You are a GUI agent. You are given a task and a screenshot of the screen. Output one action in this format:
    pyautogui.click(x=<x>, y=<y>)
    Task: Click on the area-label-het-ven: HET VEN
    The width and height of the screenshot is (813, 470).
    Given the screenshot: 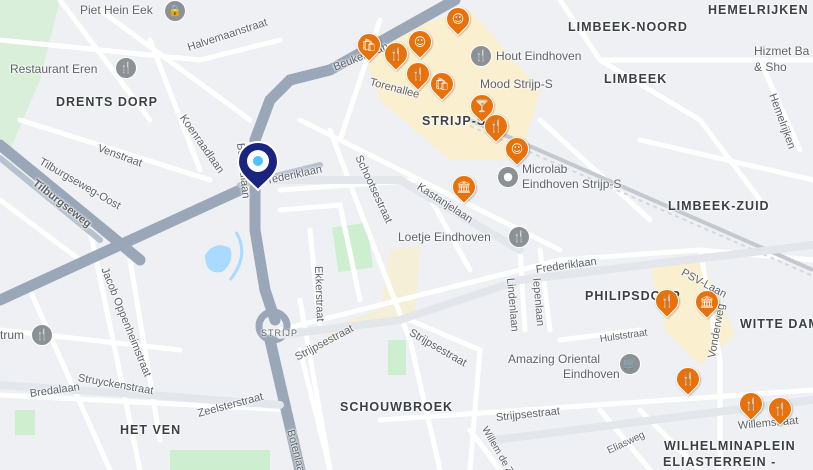 What is the action you would take?
    pyautogui.click(x=151, y=430)
    